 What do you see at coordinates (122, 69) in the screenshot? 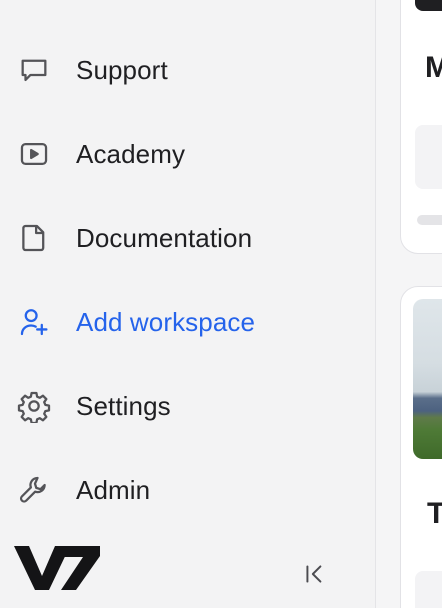
I see `sidebar-item-label: Support` at bounding box center [122, 69].